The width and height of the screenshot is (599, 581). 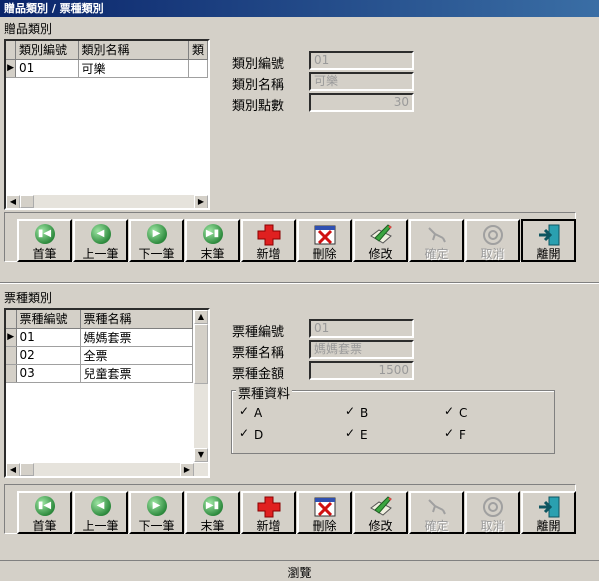 I want to click on ticket-code-field: 01, so click(x=361, y=328).